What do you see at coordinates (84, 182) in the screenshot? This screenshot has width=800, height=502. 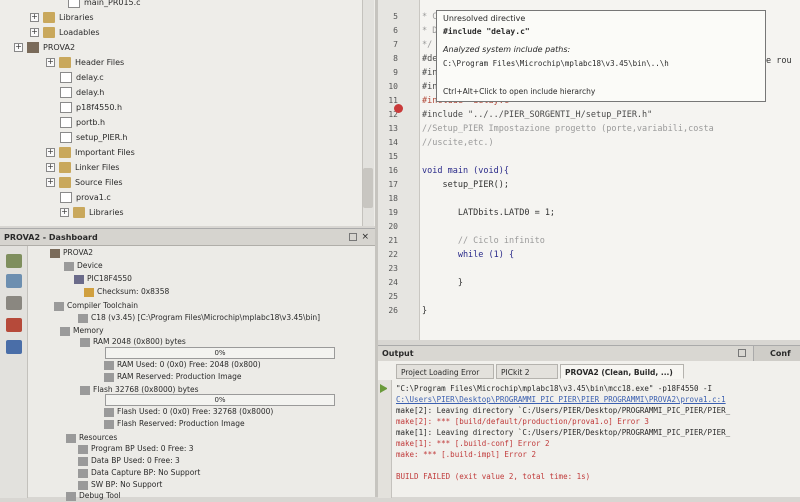 I see `tree-item: + Source Files` at bounding box center [84, 182].